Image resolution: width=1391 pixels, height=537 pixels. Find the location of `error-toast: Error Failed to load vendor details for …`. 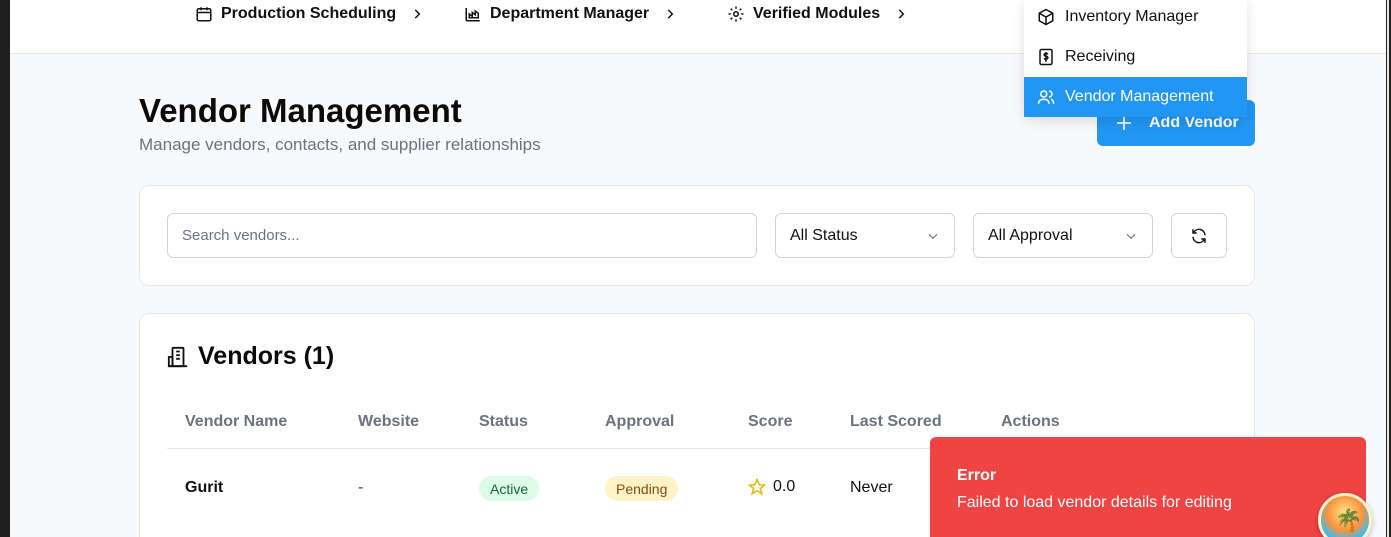

error-toast: Error Failed to load vendor details for … is located at coordinates (1148, 487).